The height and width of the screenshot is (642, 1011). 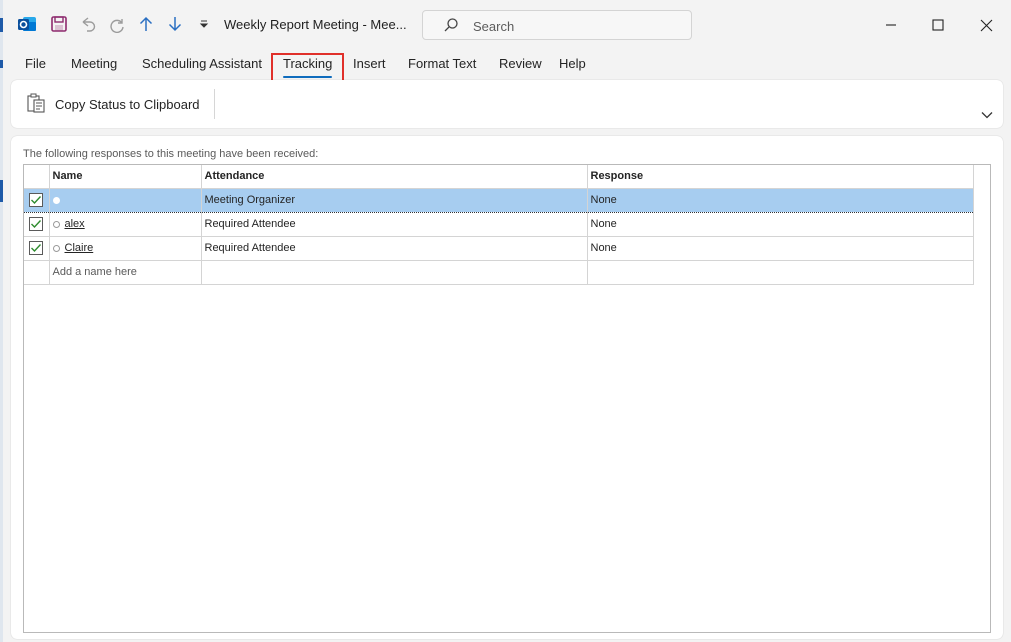 I want to click on collapse-ribbon-chevron-icon, so click(x=987, y=115).